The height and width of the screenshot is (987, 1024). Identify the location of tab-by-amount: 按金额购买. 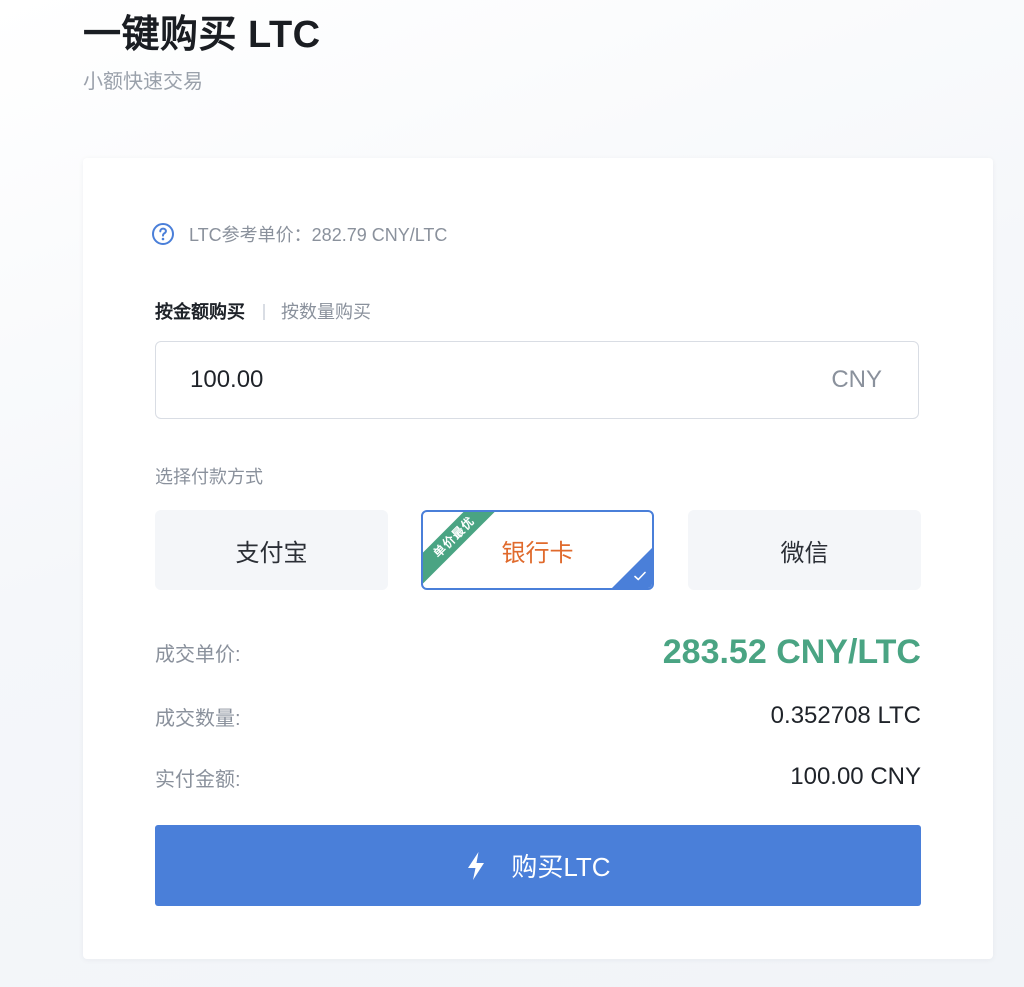
(200, 312).